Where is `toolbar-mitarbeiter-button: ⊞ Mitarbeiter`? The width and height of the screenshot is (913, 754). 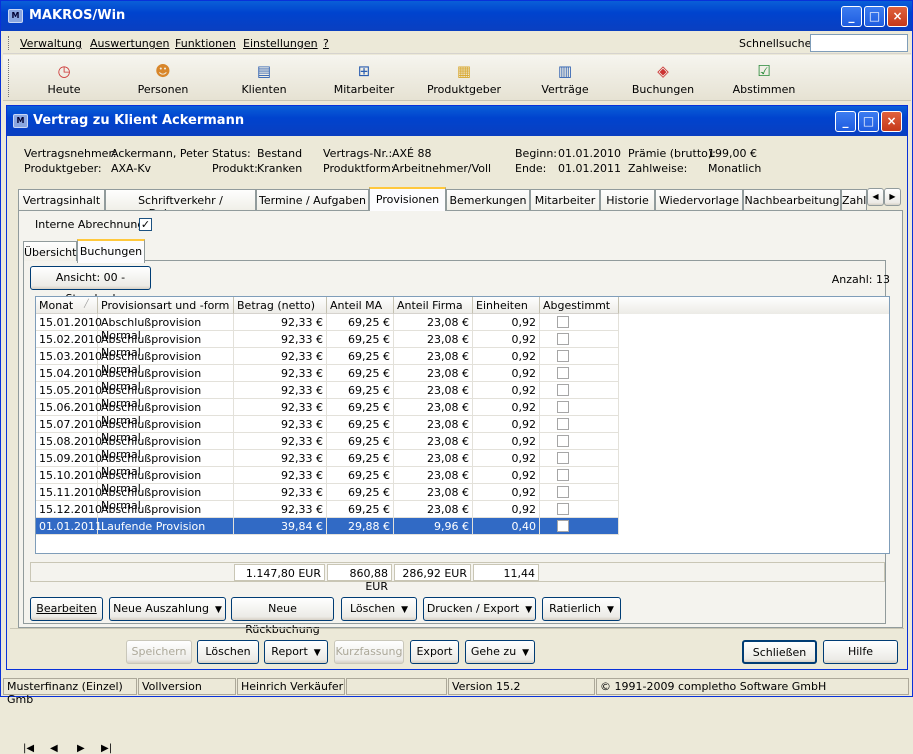 toolbar-mitarbeiter-button: ⊞ Mitarbeiter is located at coordinates (364, 78).